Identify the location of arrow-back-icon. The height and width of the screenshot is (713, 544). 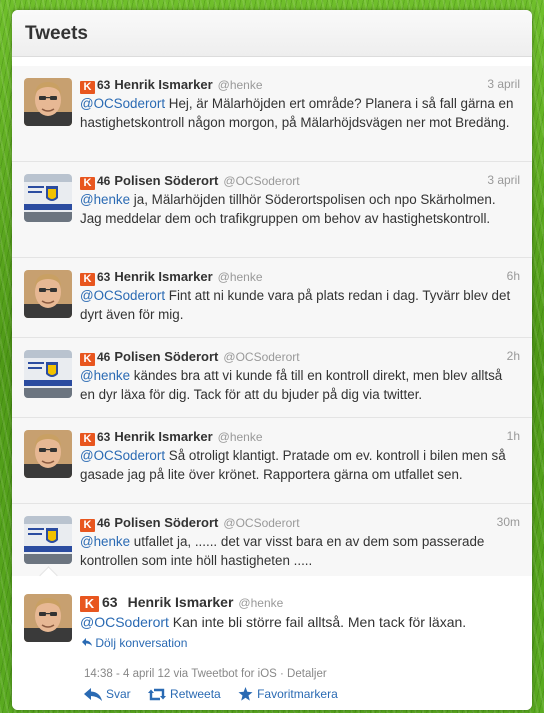
(87, 642).